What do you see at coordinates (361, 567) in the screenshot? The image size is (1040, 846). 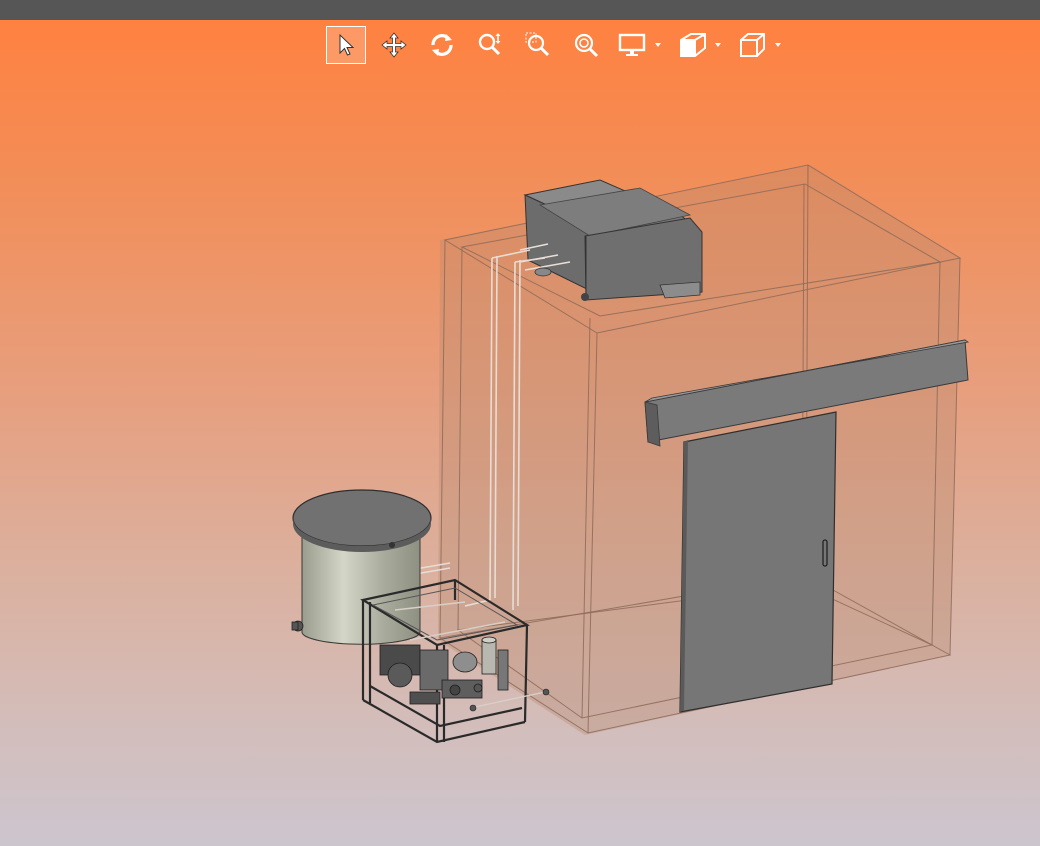 I see `storage-tank` at bounding box center [361, 567].